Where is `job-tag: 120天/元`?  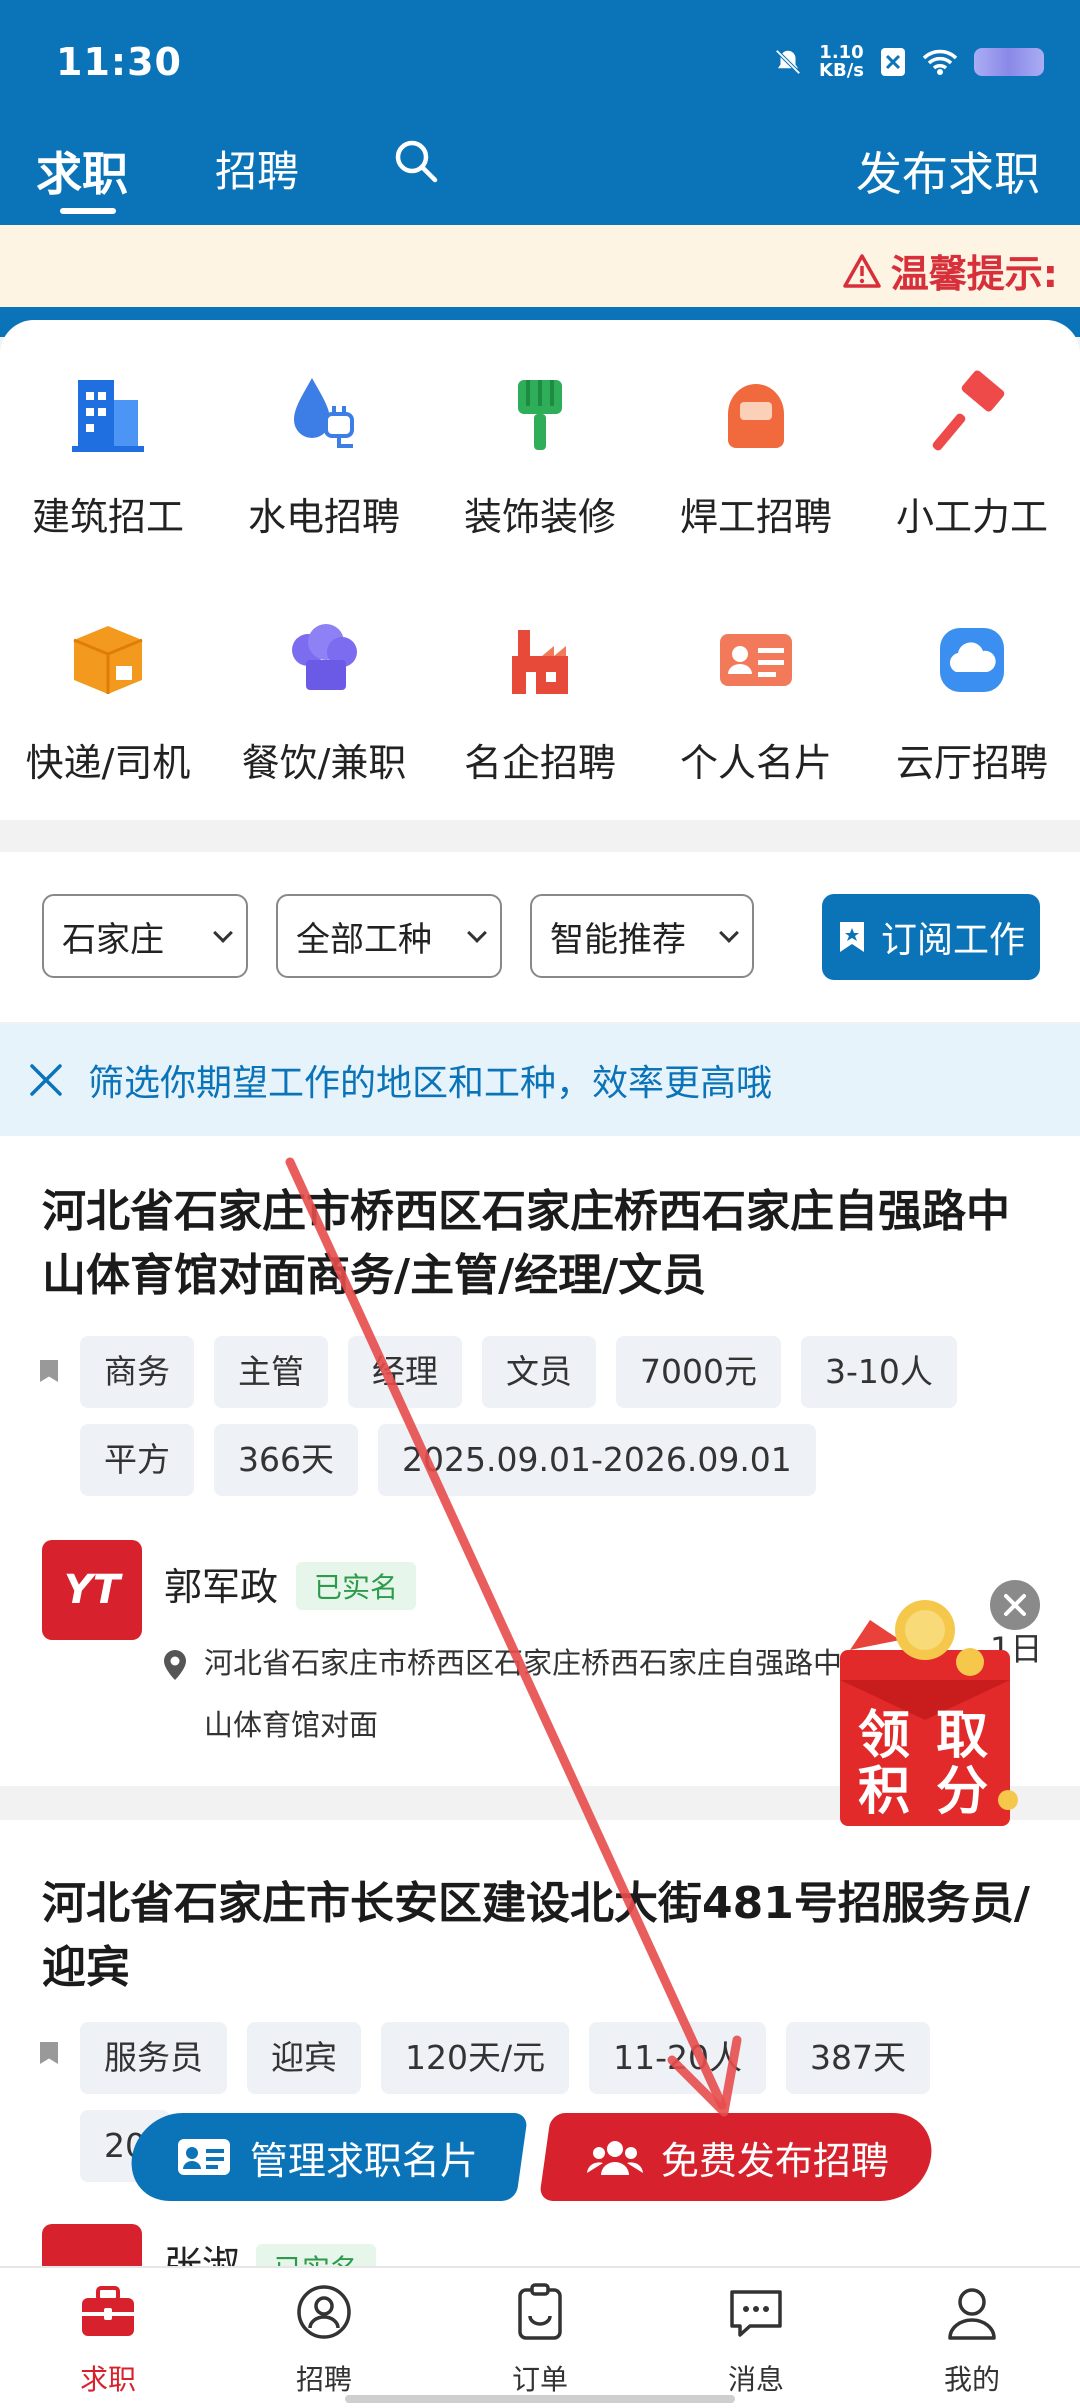
job-tag: 120天/元 is located at coordinates (475, 2058).